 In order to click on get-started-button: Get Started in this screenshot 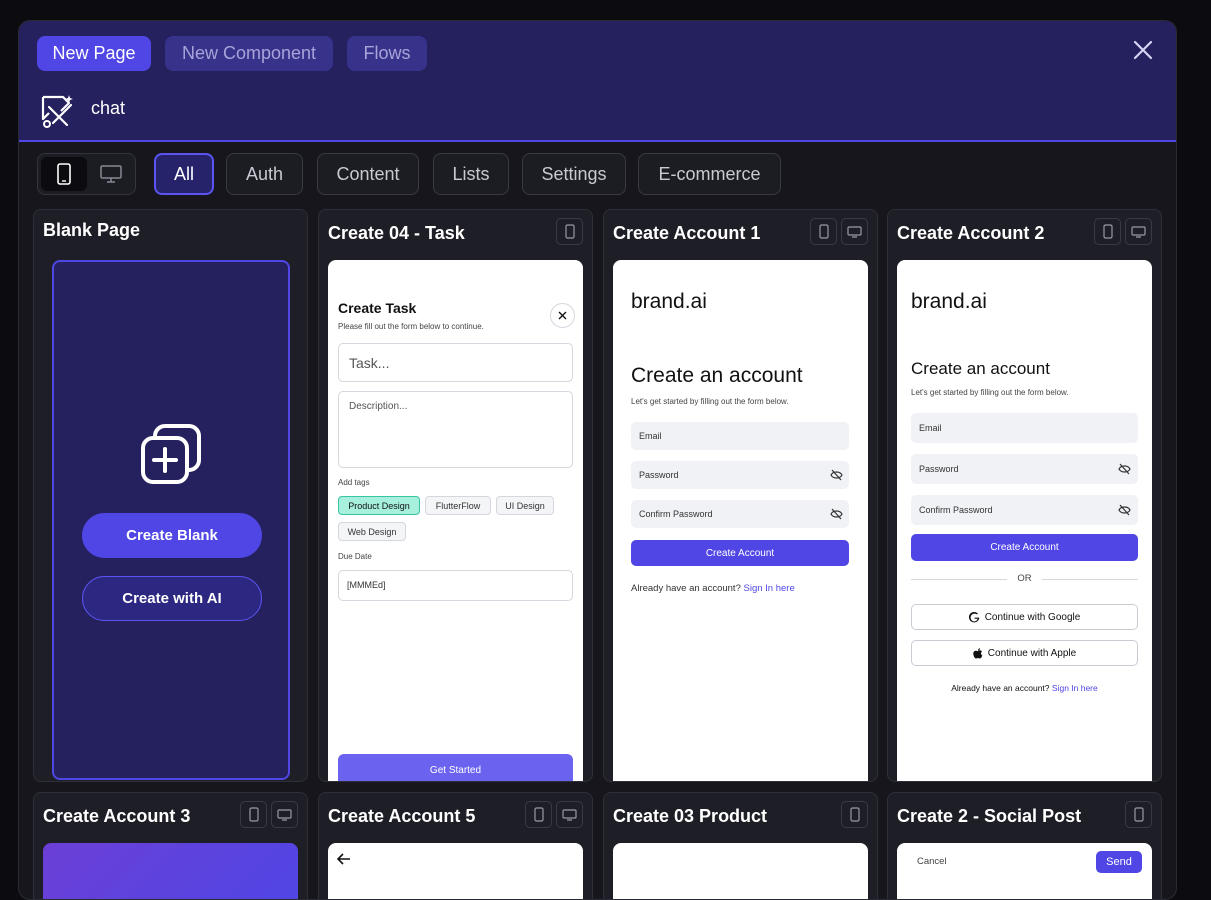, I will do `click(455, 768)`.